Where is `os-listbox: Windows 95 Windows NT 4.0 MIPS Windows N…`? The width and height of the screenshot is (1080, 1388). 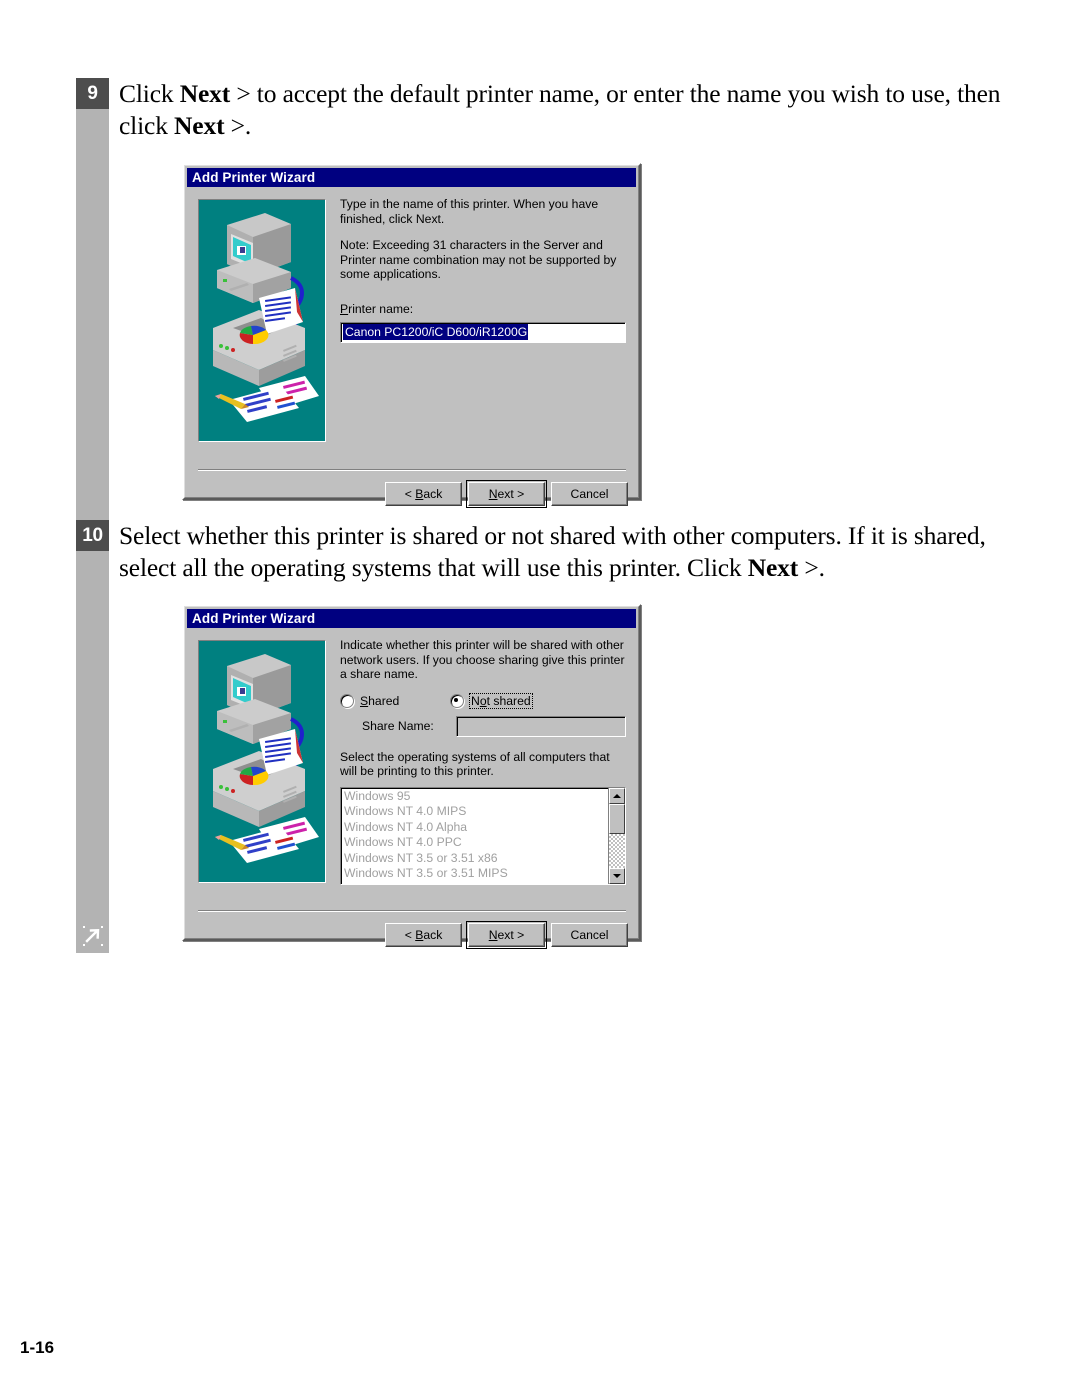 os-listbox: Windows 95 Windows NT 4.0 MIPS Windows N… is located at coordinates (483, 835).